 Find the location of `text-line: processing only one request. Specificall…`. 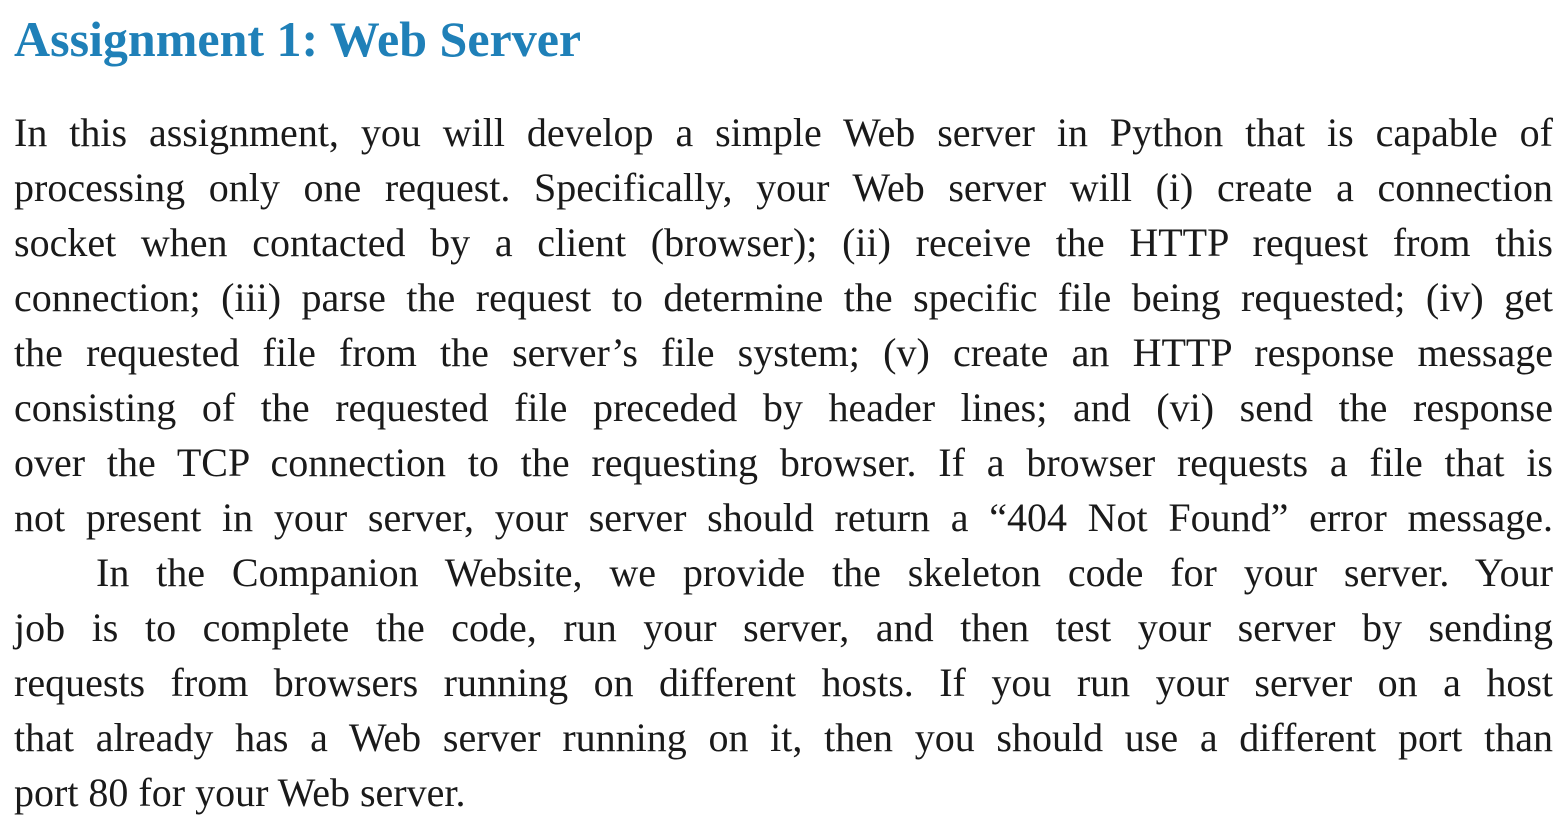

text-line: processing only one request. Specificall… is located at coordinates (783, 187).